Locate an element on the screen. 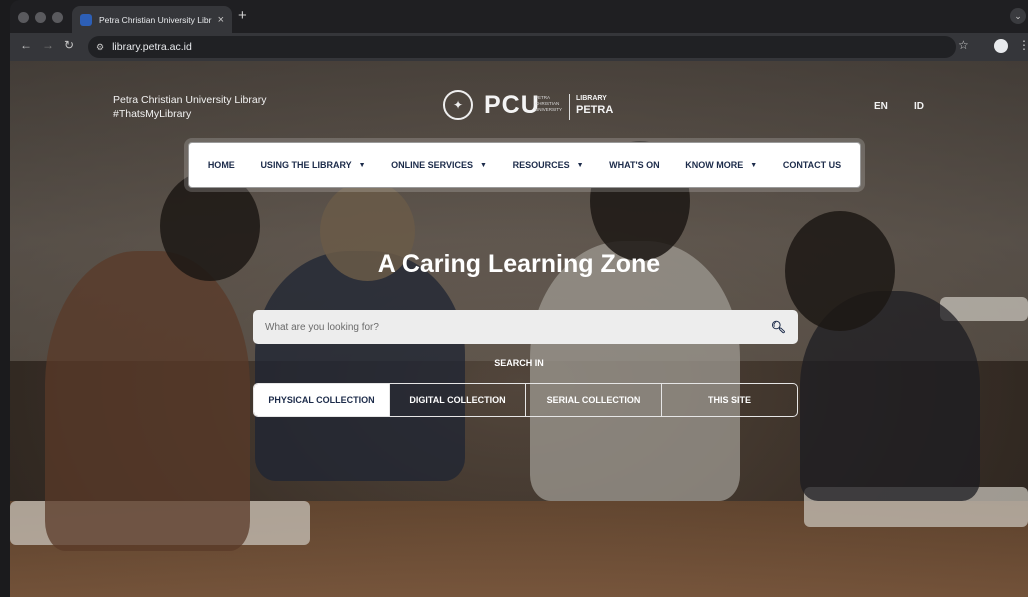 The image size is (1028, 597). search-icon: 🔍︎ is located at coordinates (778, 327).